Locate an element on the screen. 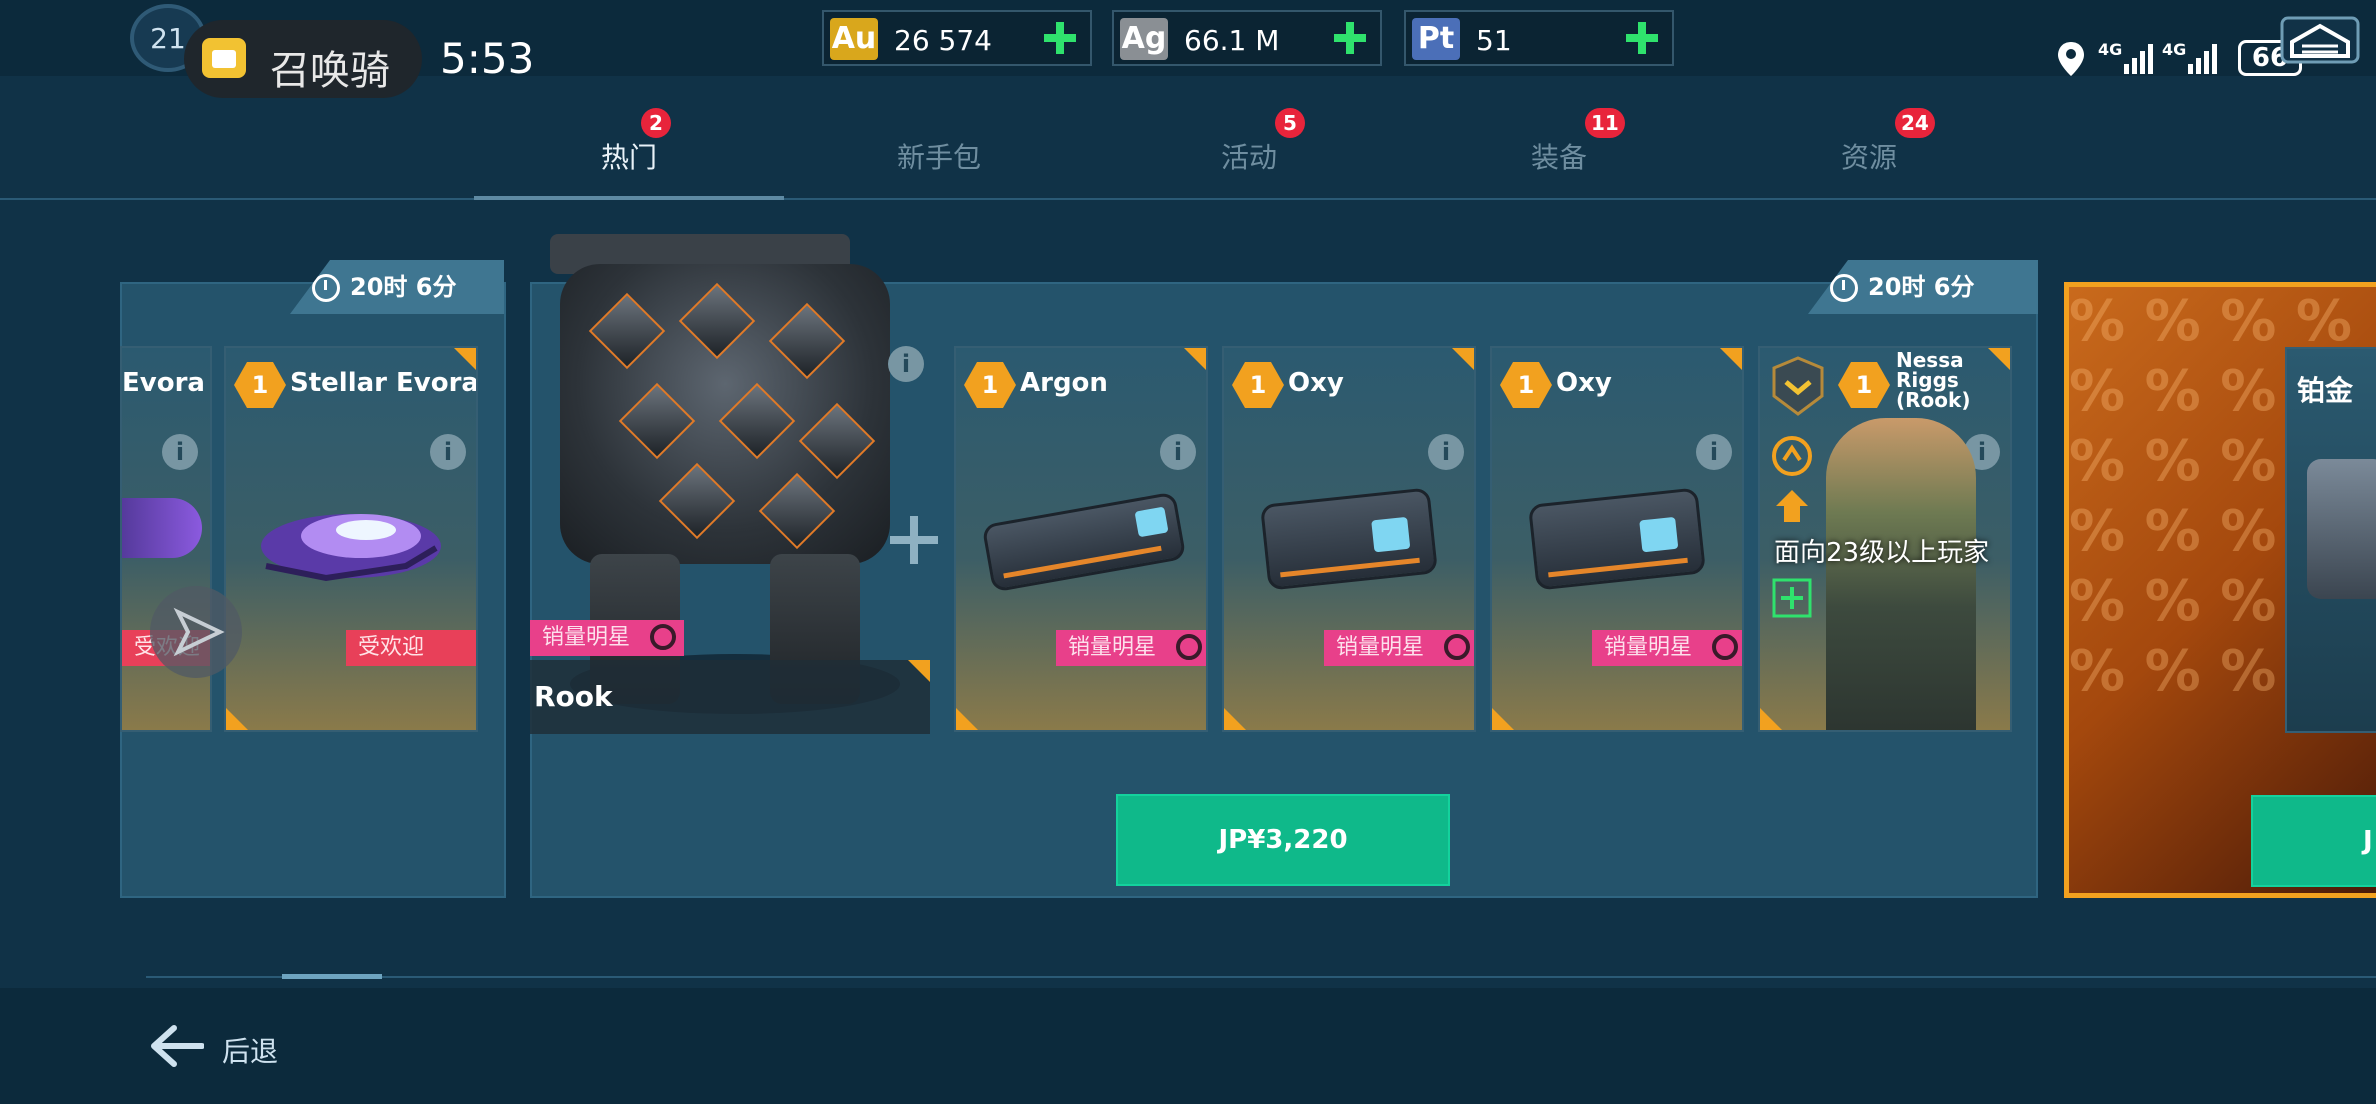  shop-bag-icon is located at coordinates (224, 58).